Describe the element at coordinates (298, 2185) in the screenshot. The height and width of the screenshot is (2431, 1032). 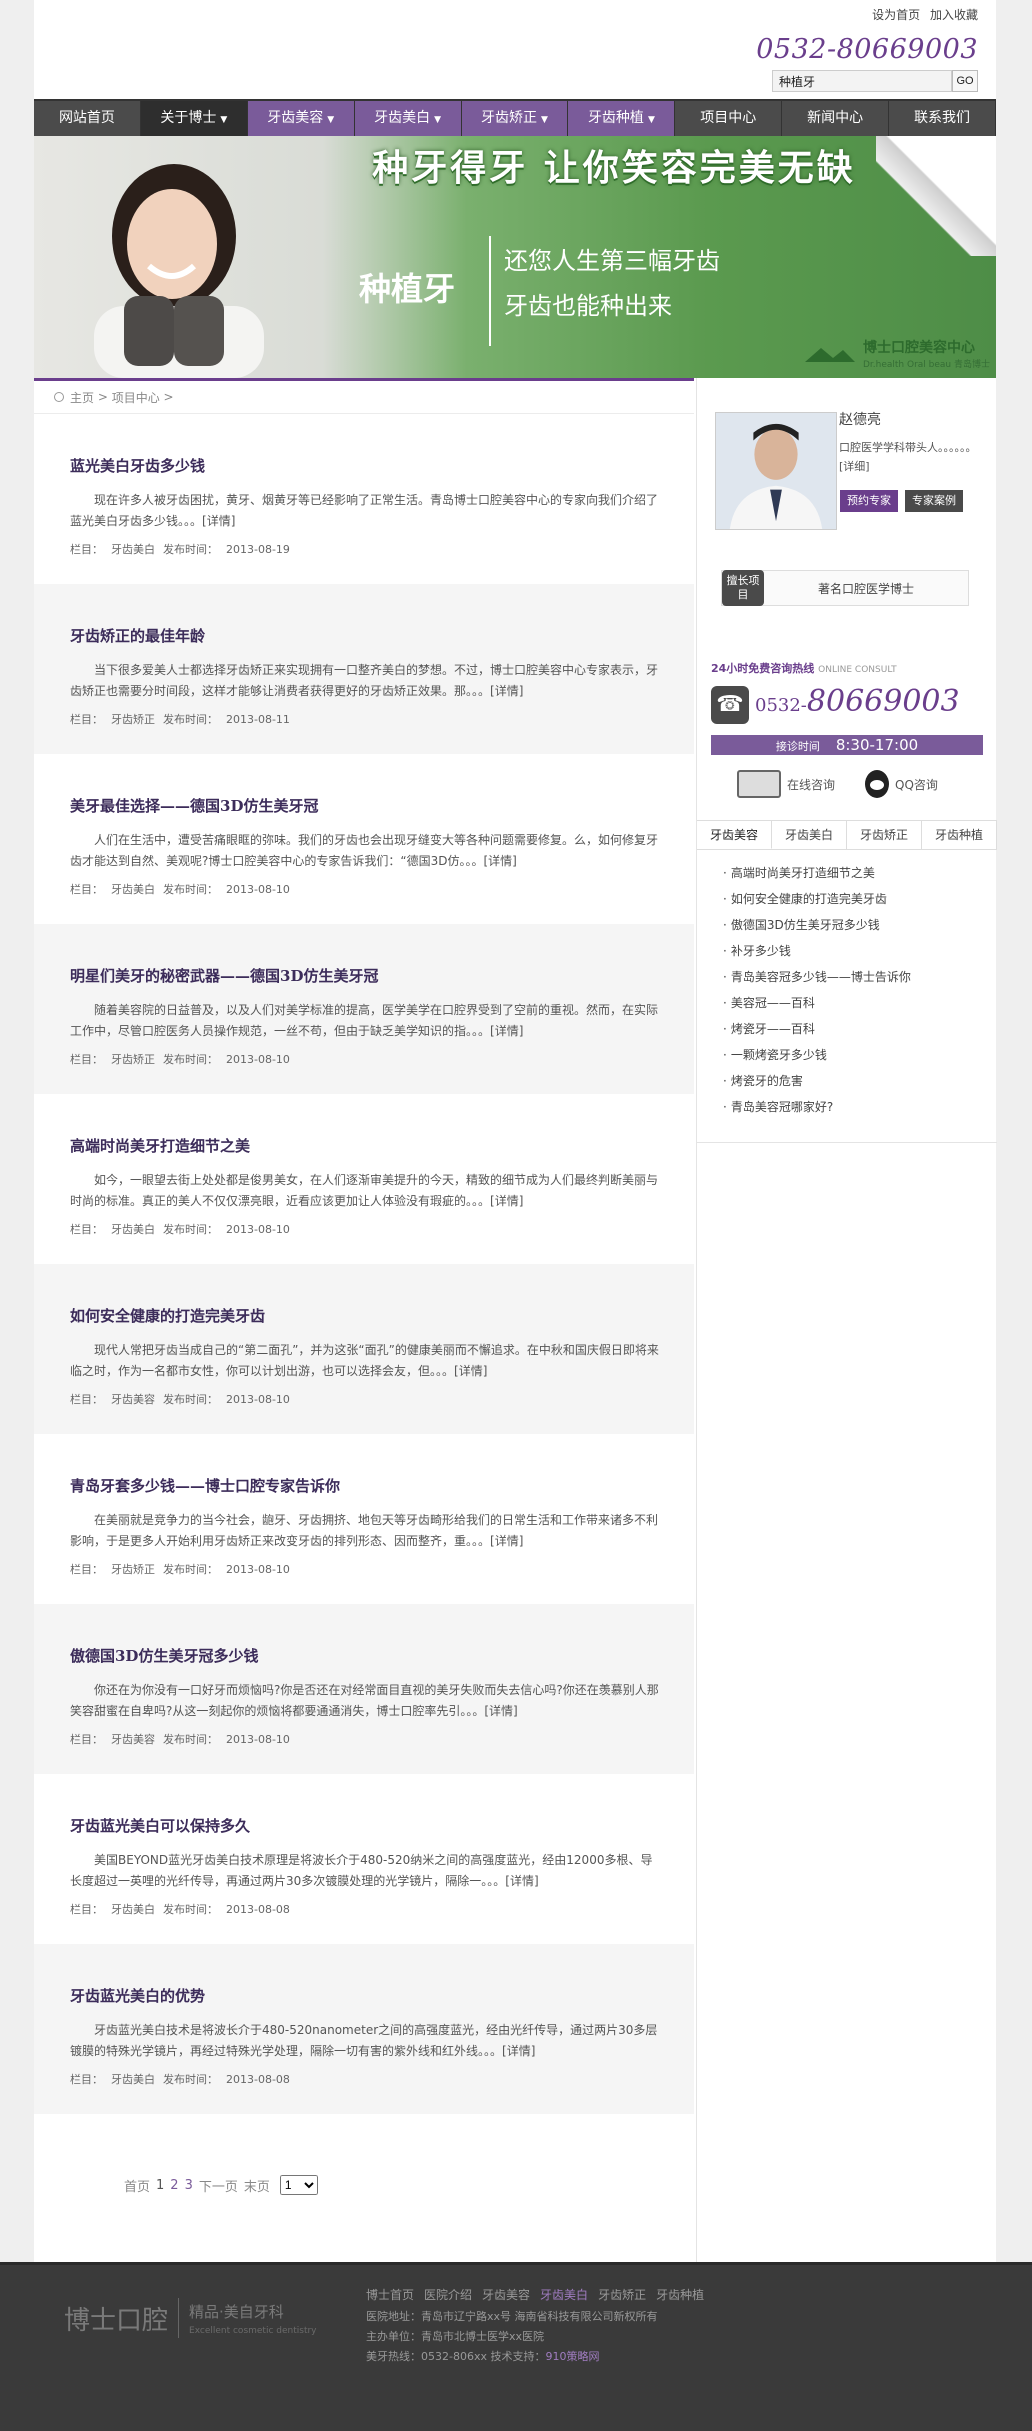
I see `pager-select: 1` at that location.